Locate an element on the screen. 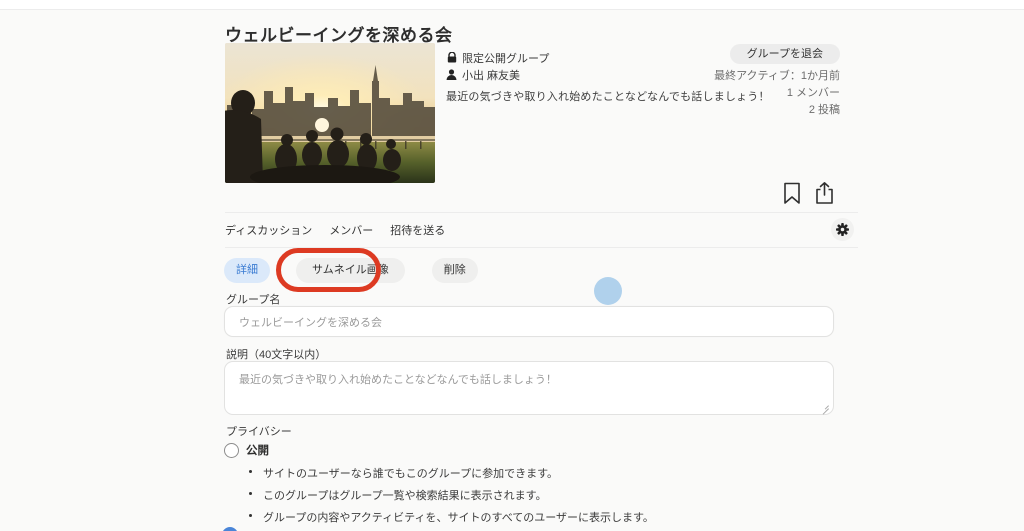 The image size is (1024, 531). leave-group-button: グループを退会 is located at coordinates (784, 54).